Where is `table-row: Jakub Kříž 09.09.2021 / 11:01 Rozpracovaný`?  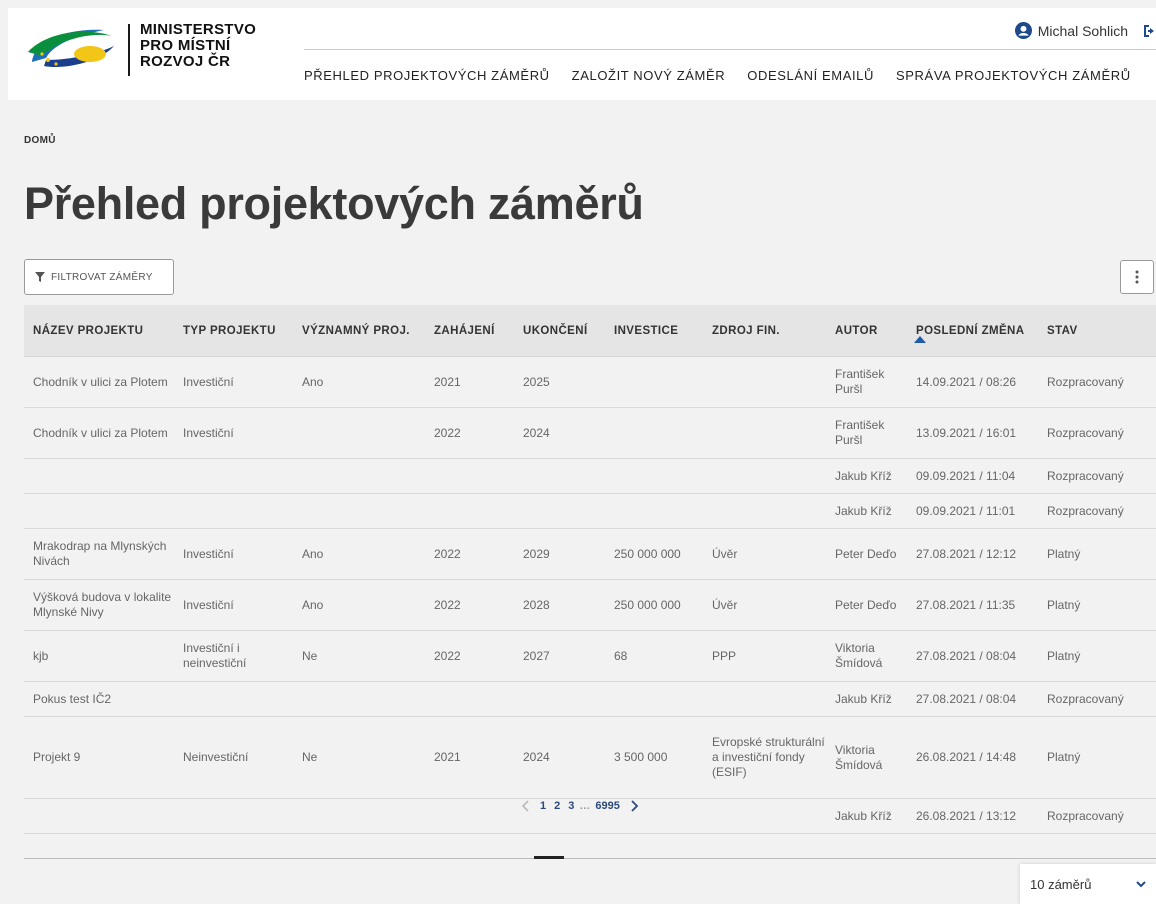
table-row: Jakub Kříž 09.09.2021 / 11:01 Rozpracovaný is located at coordinates (590, 511).